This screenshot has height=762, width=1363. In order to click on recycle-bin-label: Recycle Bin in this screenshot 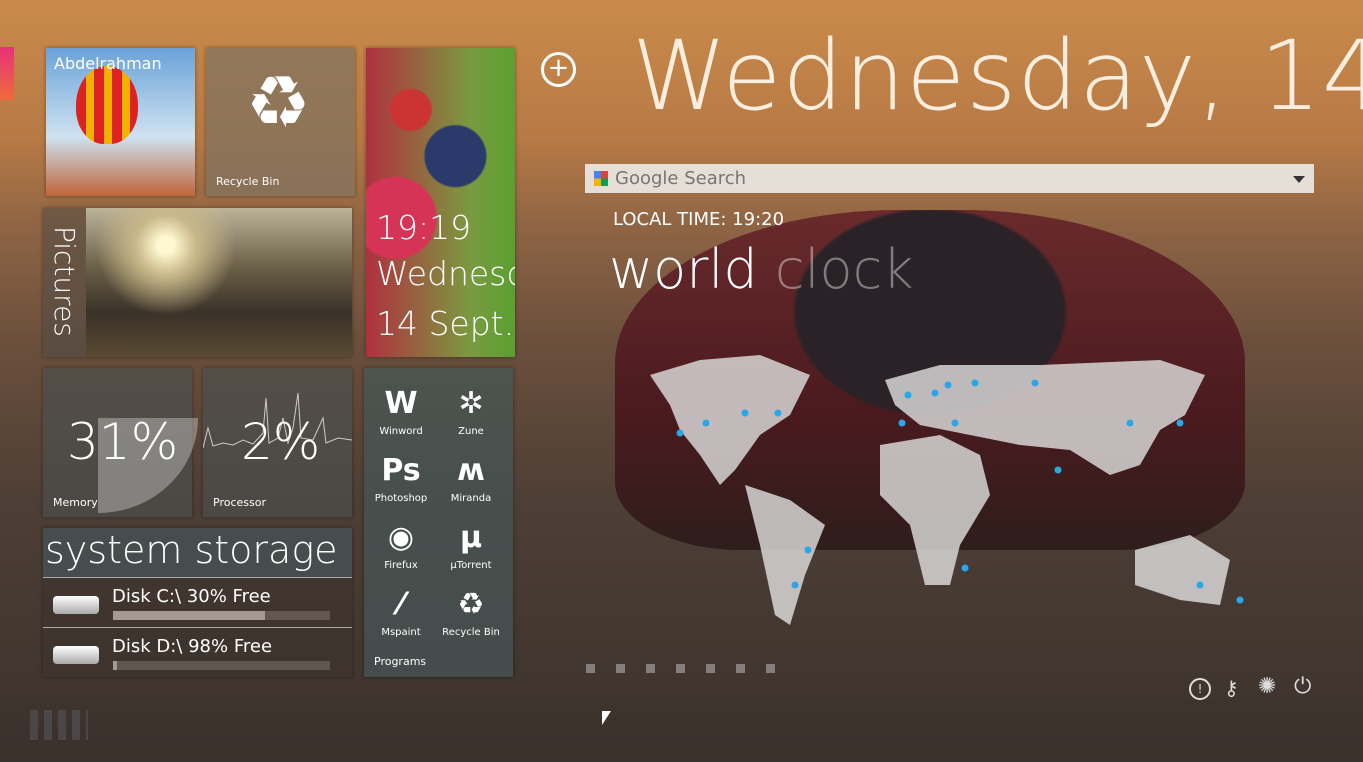, I will do `click(248, 181)`.